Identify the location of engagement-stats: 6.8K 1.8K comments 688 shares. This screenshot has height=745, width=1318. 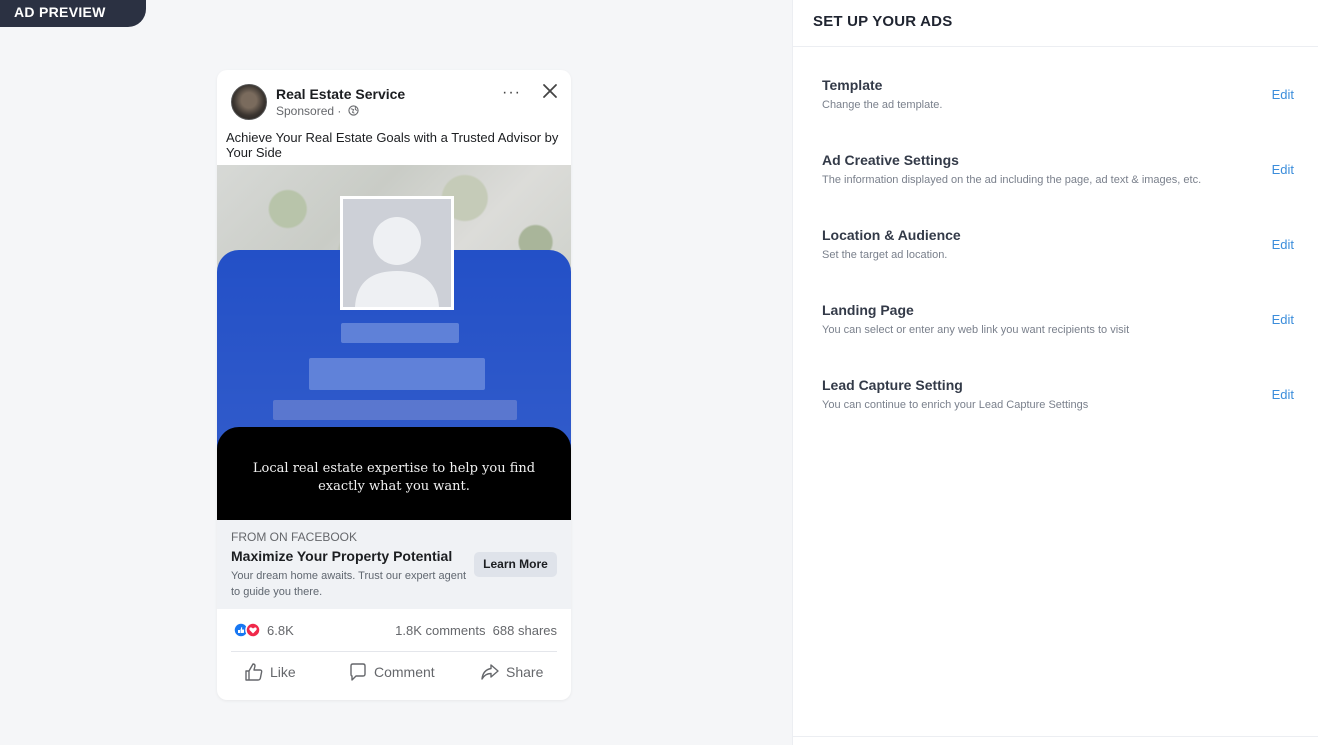
(394, 630).